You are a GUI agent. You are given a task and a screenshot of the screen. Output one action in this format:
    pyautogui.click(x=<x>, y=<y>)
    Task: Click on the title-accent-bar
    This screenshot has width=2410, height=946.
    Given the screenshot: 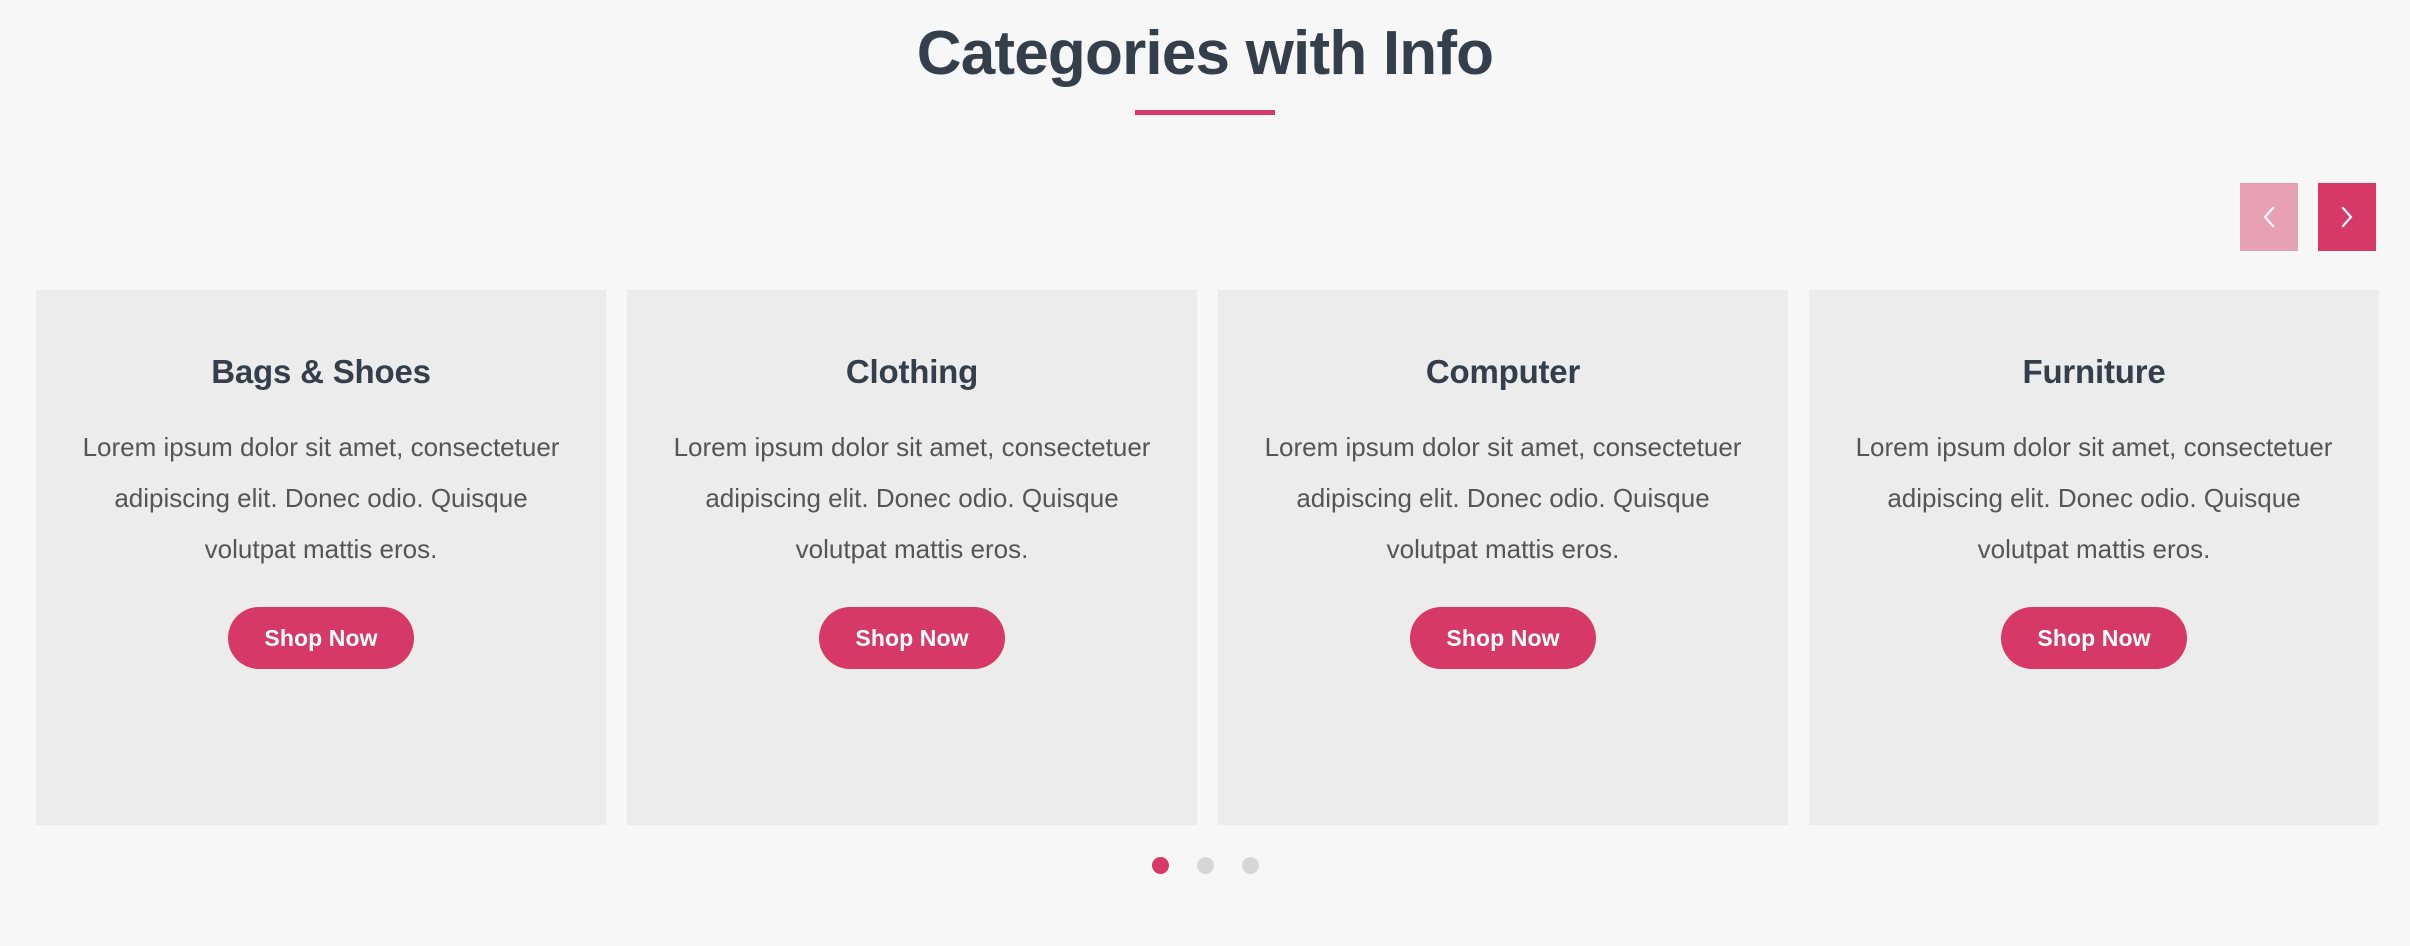 What is the action you would take?
    pyautogui.click(x=1205, y=112)
    